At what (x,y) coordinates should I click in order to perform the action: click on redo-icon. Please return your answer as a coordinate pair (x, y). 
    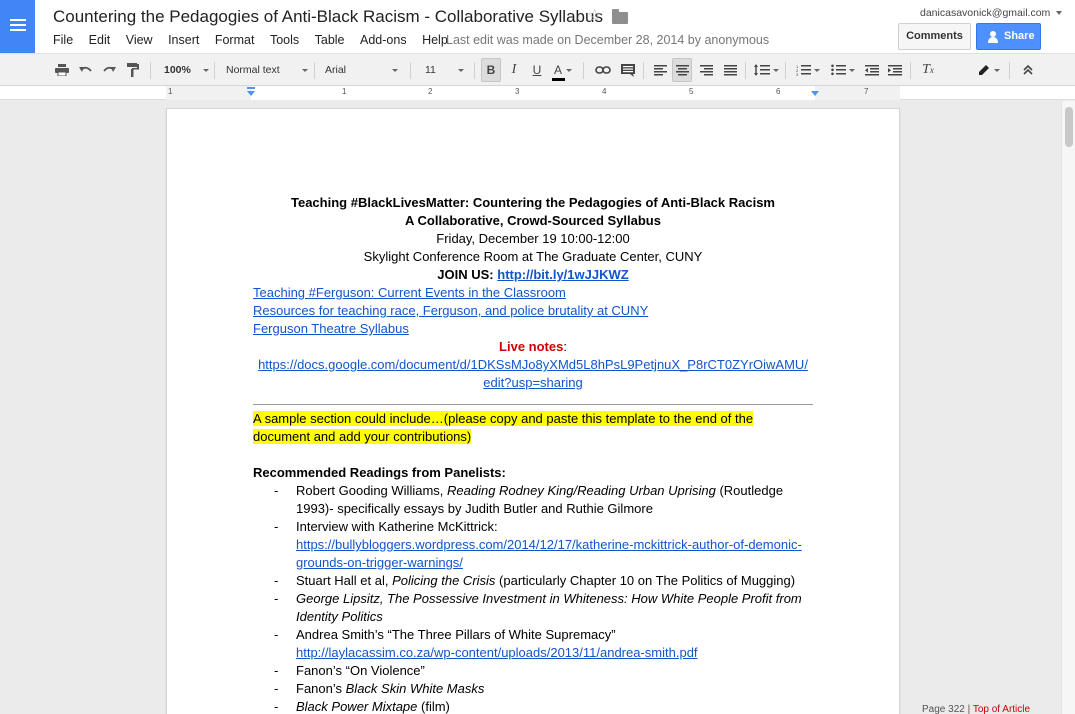
    Looking at the image, I should click on (109, 70).